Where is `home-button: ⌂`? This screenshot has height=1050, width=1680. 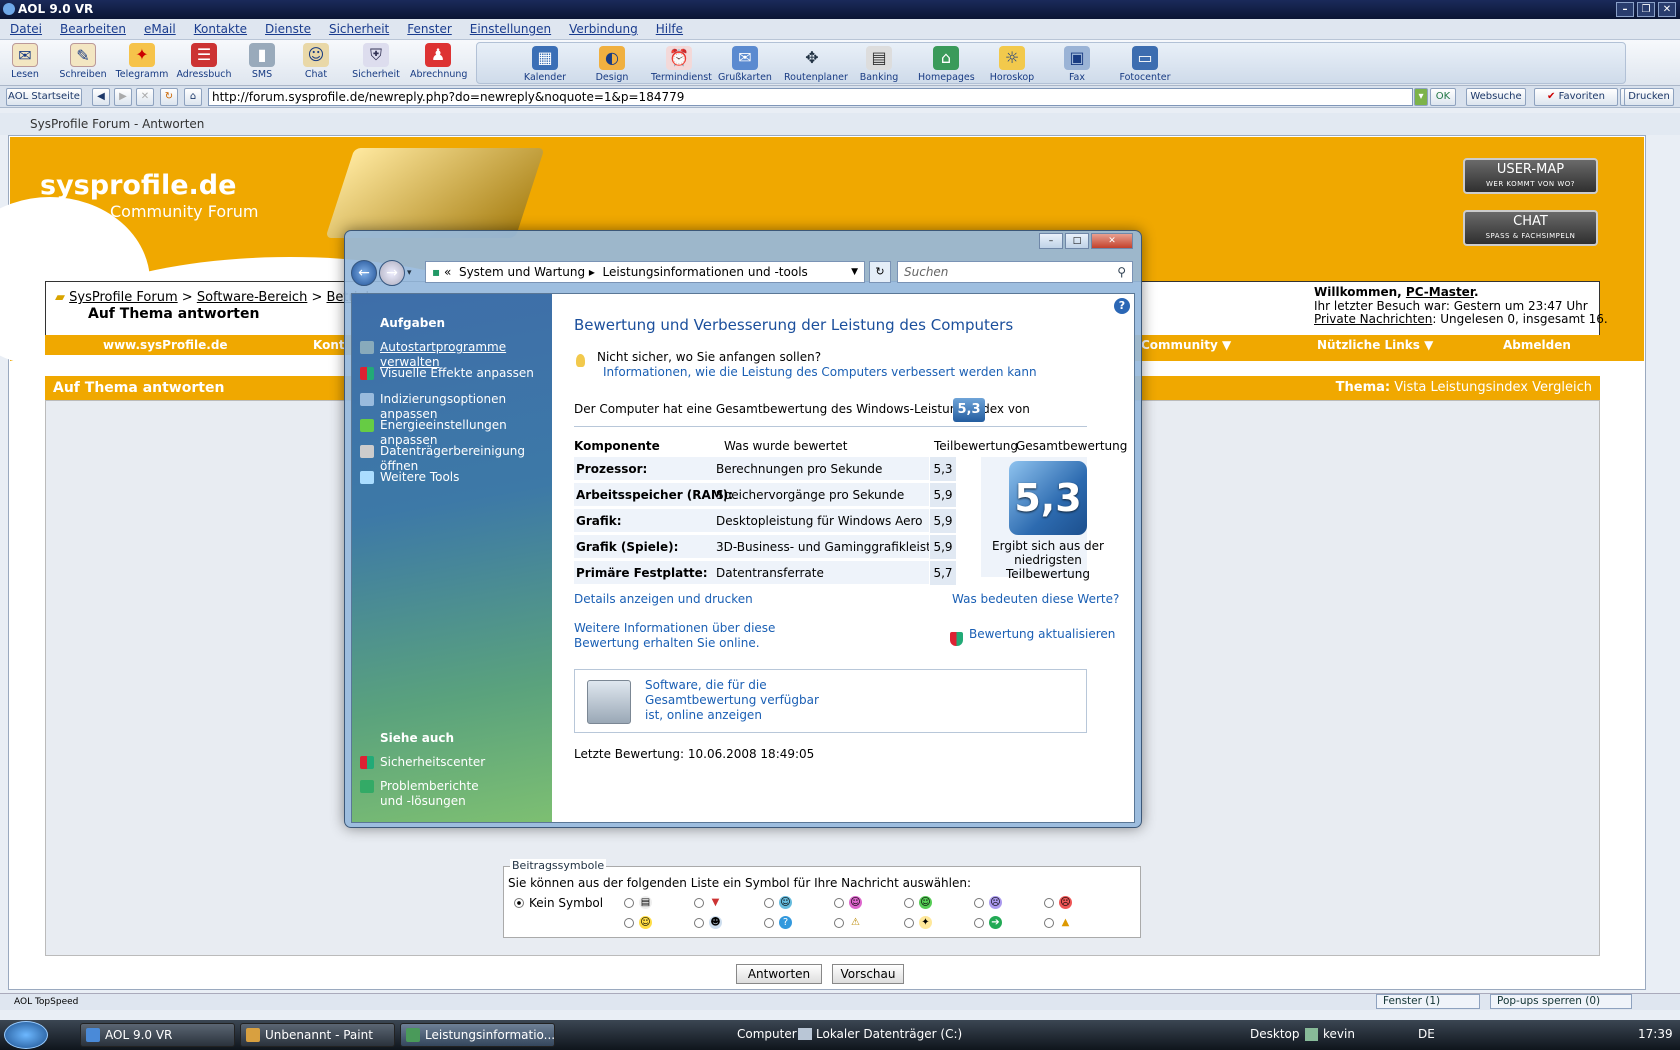 home-button: ⌂ is located at coordinates (193, 97).